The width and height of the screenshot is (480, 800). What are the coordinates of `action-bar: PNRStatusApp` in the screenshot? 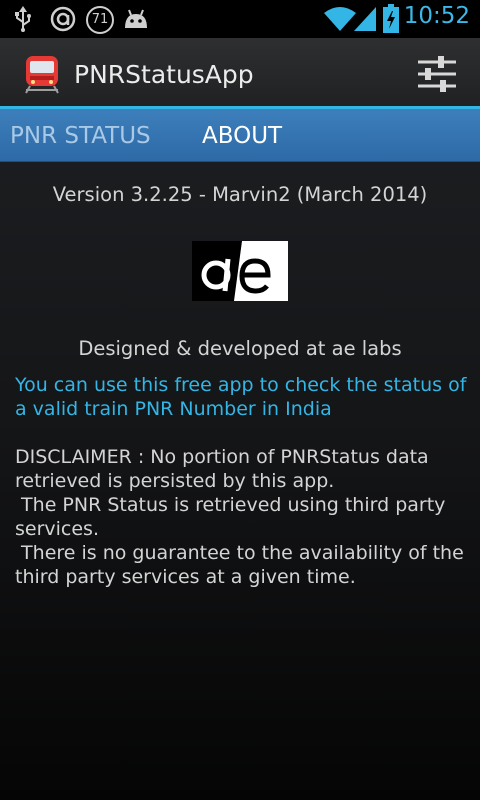 It's located at (240, 73).